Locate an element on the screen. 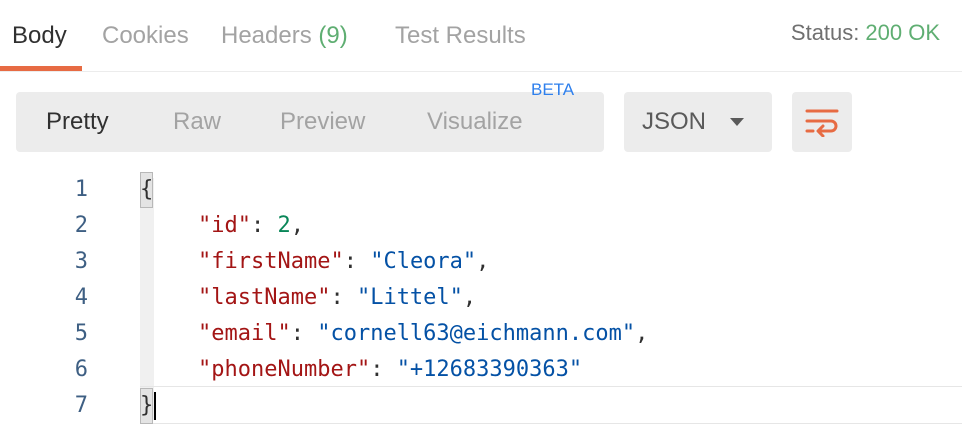 The height and width of the screenshot is (448, 962). json-key: "id" is located at coordinates (224, 225).